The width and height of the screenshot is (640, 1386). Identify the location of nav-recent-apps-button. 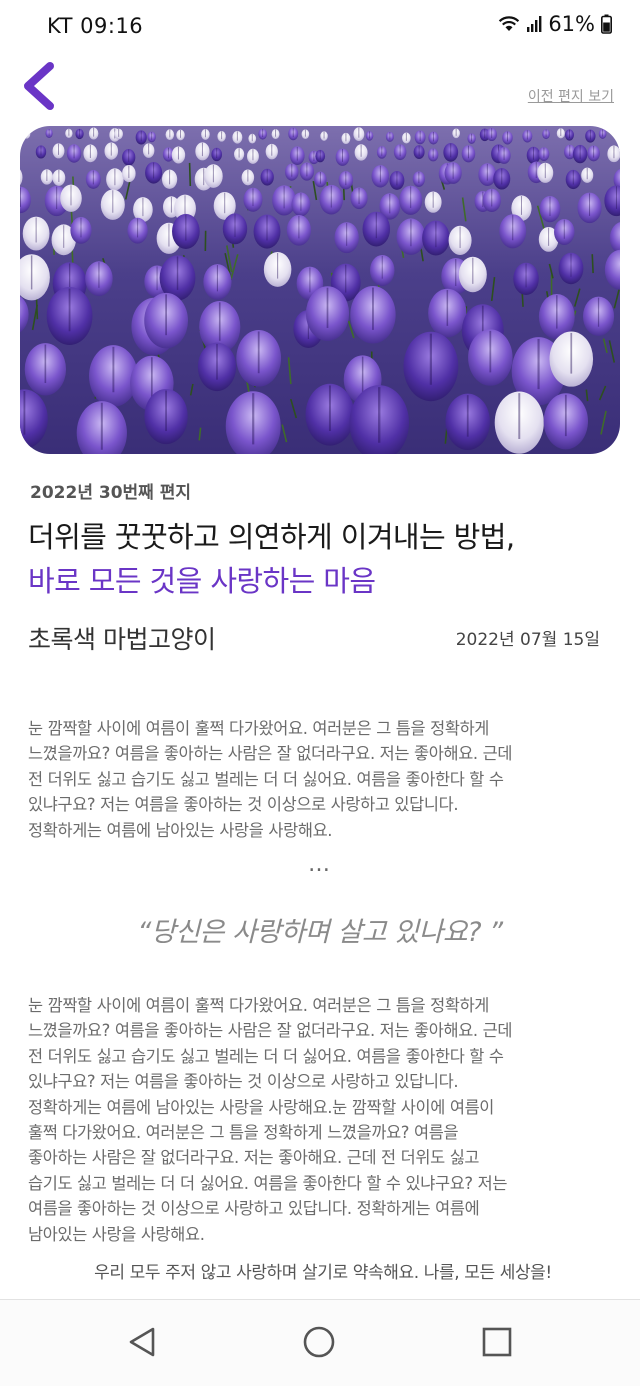
(497, 1342).